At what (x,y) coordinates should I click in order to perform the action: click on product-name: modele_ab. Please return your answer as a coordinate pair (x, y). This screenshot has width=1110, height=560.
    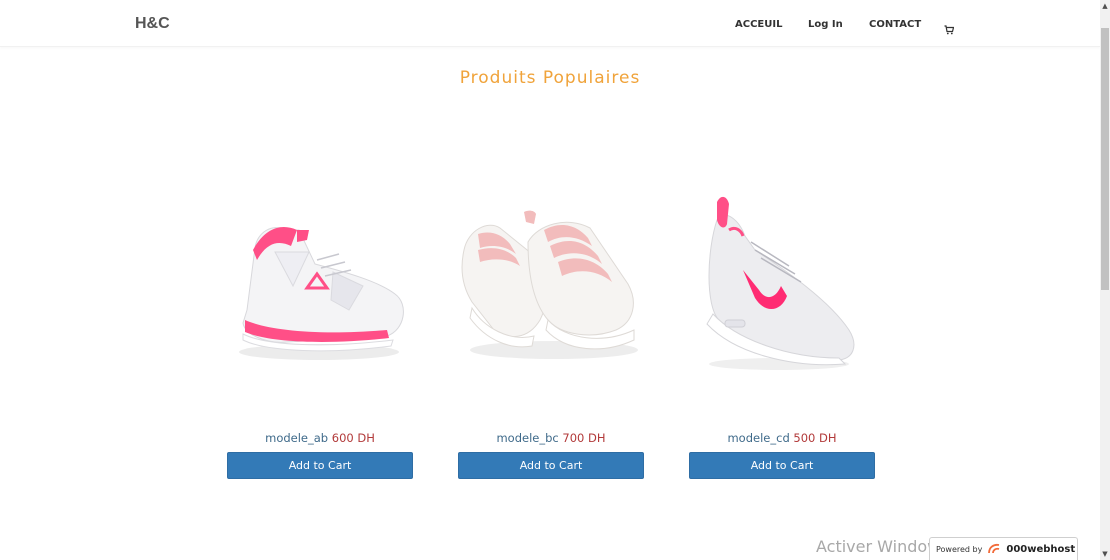
    Looking at the image, I should click on (297, 438).